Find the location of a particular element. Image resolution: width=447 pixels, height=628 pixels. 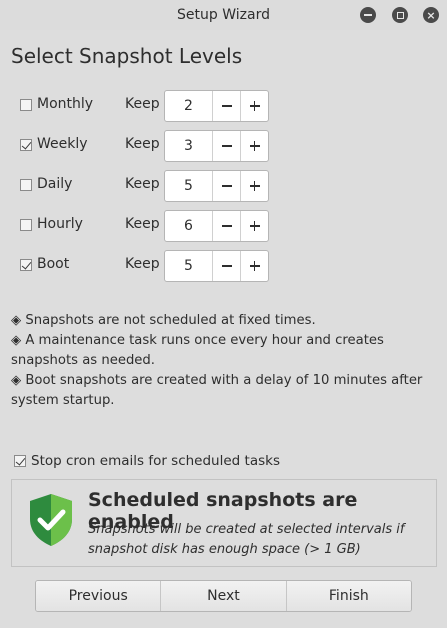

finish-button: Finish is located at coordinates (348, 596).